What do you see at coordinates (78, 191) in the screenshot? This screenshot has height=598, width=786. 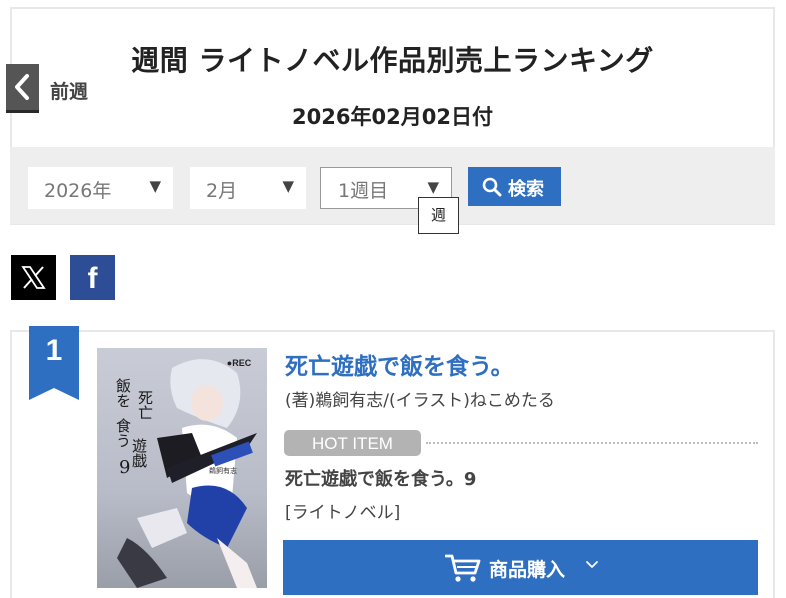 I see `year-select-value: 2026年` at bounding box center [78, 191].